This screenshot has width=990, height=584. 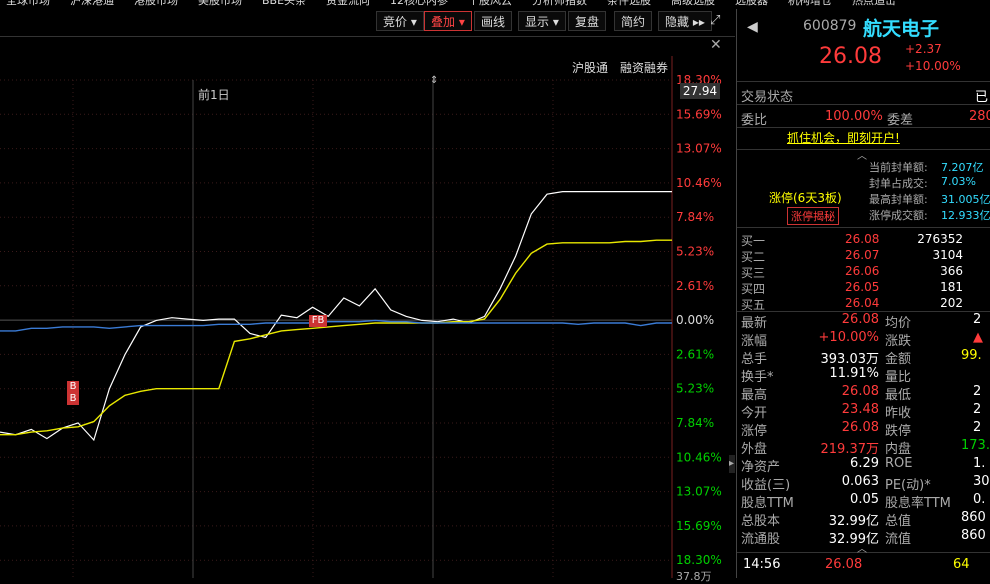 I want to click on fullscreen-icon: ⤢, so click(x=718, y=21).